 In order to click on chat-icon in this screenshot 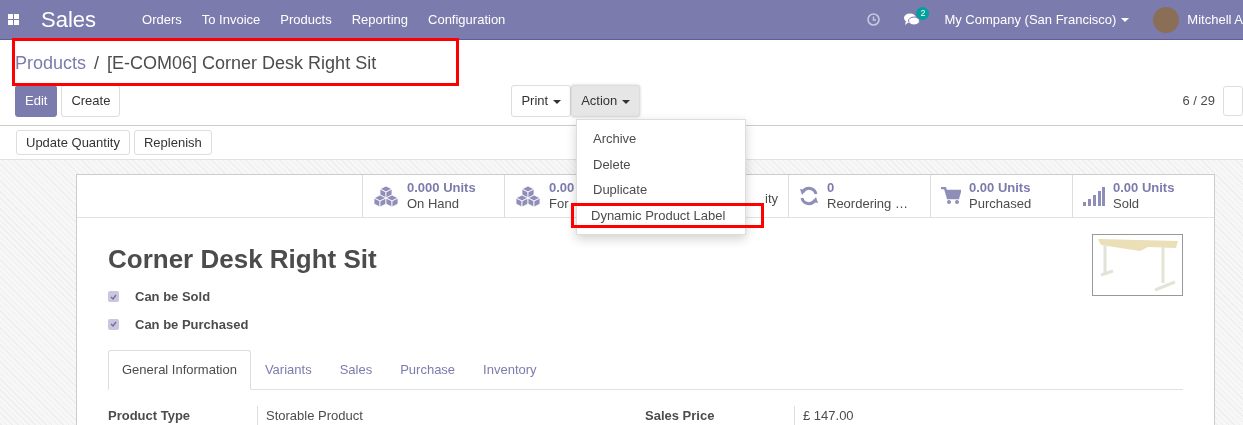, I will do `click(912, 19)`.